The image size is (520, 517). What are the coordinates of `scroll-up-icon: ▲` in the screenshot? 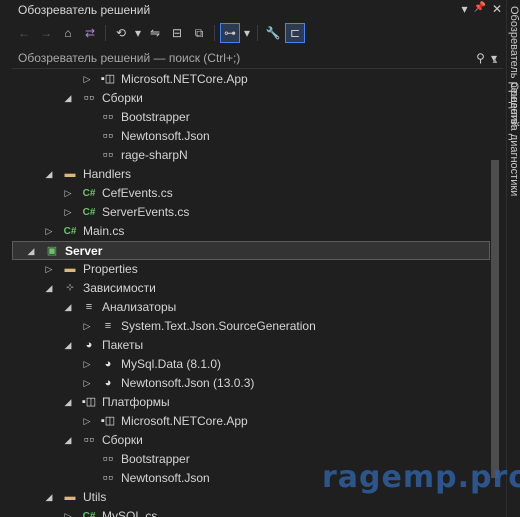 It's located at (495, 60).